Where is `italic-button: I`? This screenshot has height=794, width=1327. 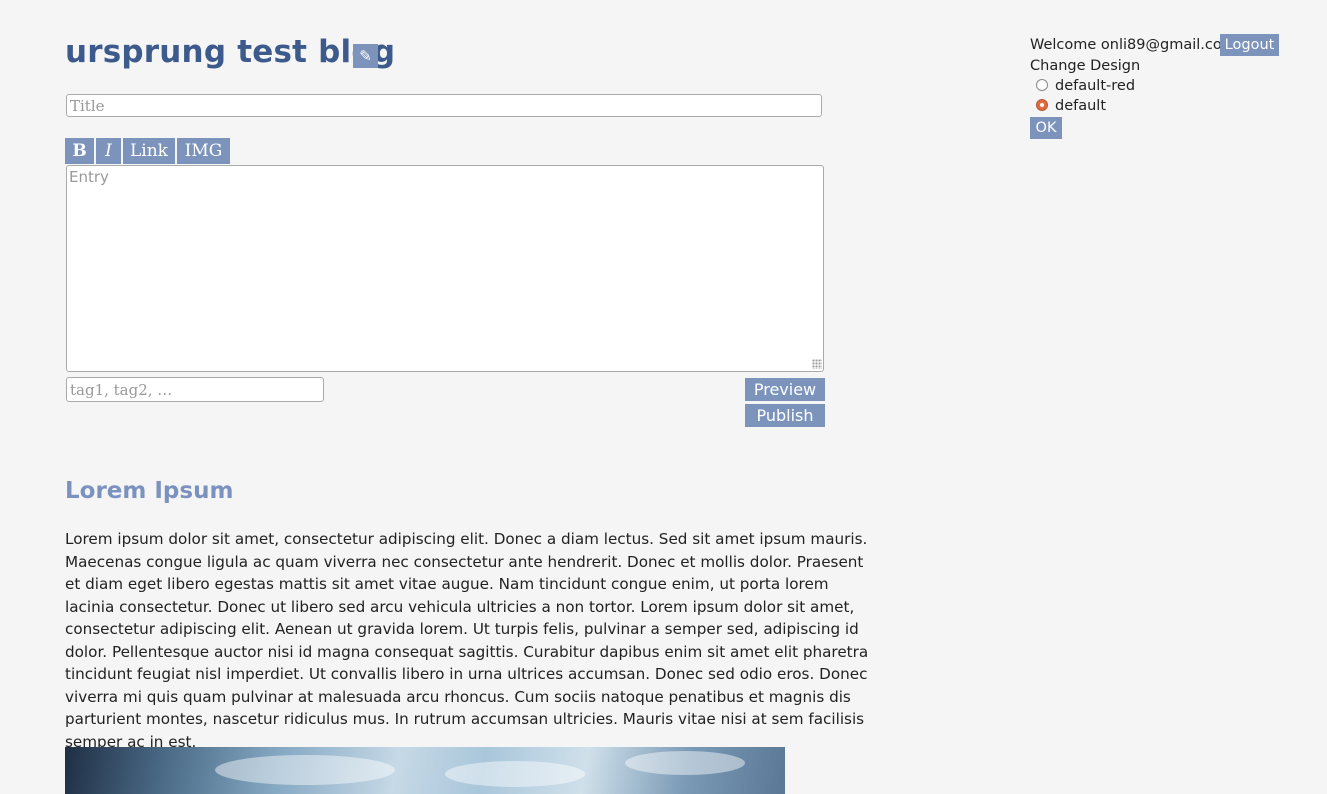
italic-button: I is located at coordinates (108, 151).